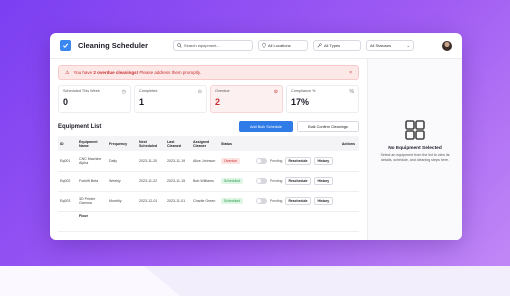 This screenshot has width=510, height=296. Describe the element at coordinates (67, 181) in the screenshot. I see `cell-id: Eq002` at that location.